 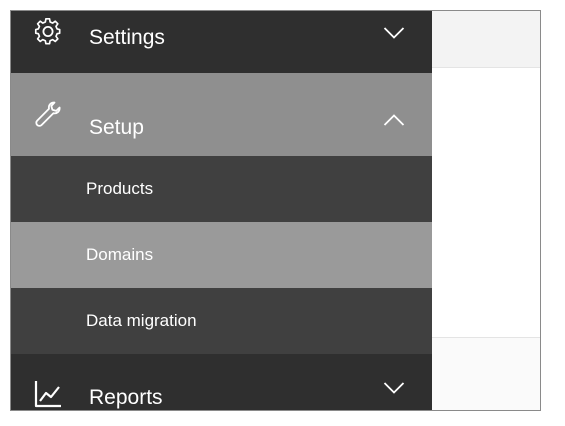 I want to click on nav-item-label: Reports, so click(x=126, y=397).